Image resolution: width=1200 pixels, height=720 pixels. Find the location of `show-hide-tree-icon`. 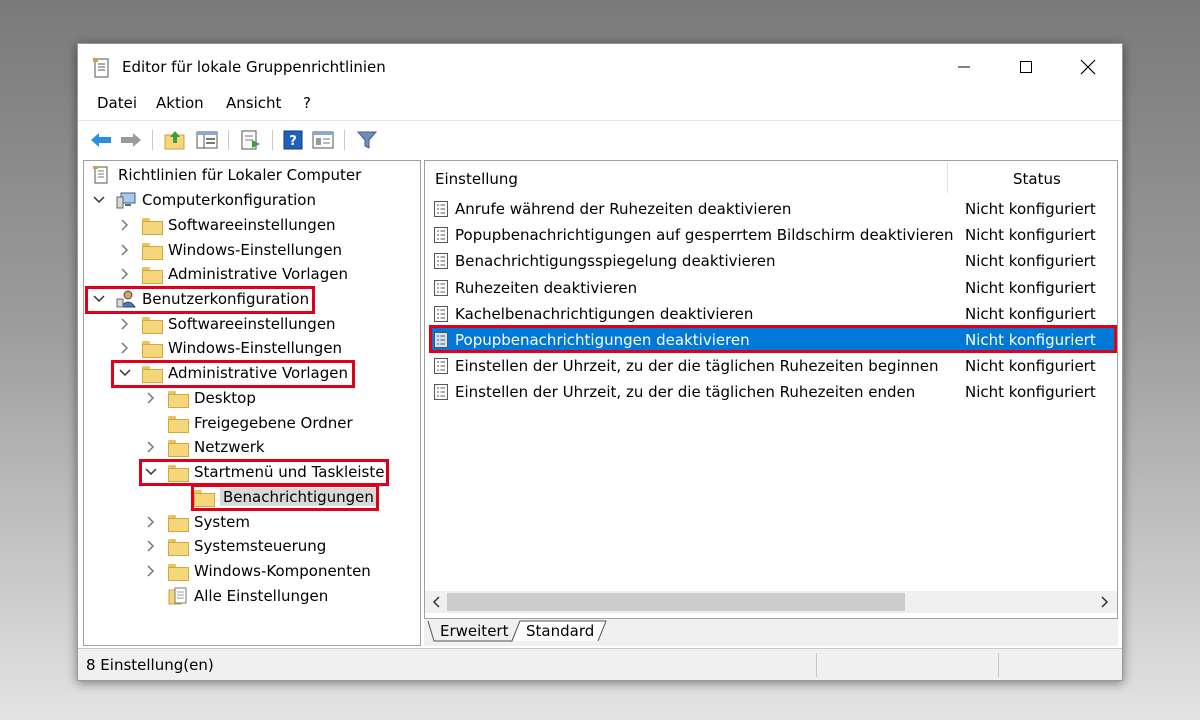

show-hide-tree-icon is located at coordinates (207, 140).